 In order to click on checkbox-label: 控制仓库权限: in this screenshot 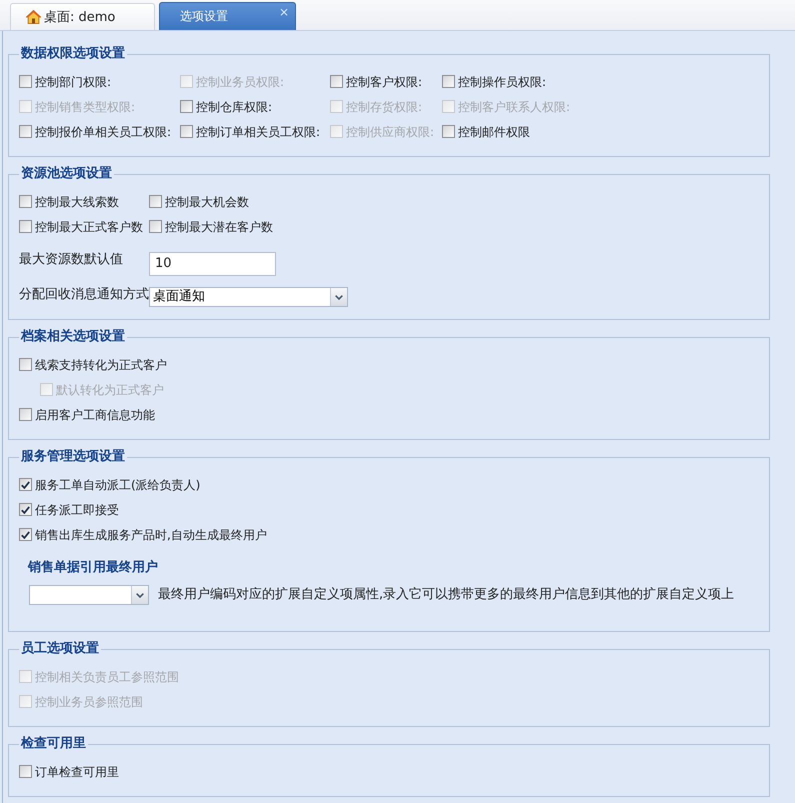, I will do `click(234, 107)`.